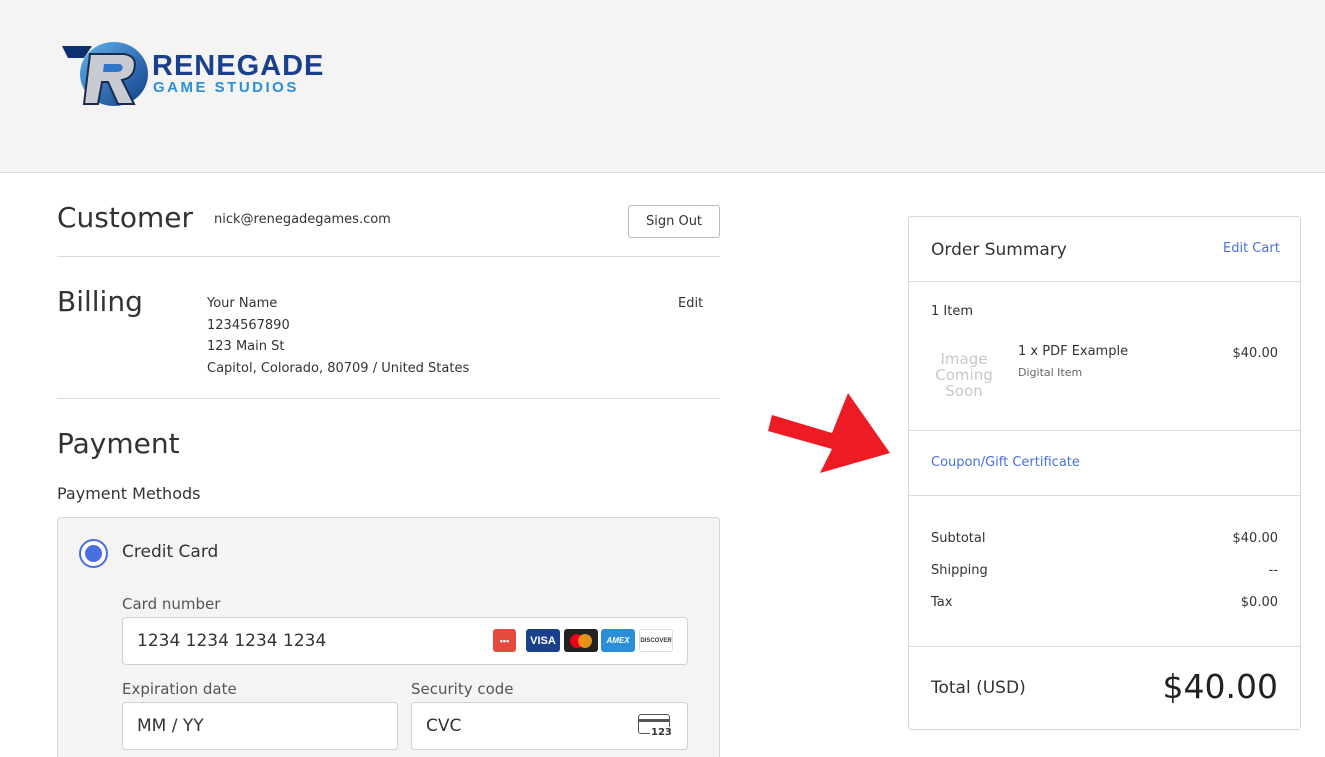 This screenshot has width=1325, height=757. Describe the element at coordinates (100, 301) in the screenshot. I see `billing-heading: Billing` at that location.